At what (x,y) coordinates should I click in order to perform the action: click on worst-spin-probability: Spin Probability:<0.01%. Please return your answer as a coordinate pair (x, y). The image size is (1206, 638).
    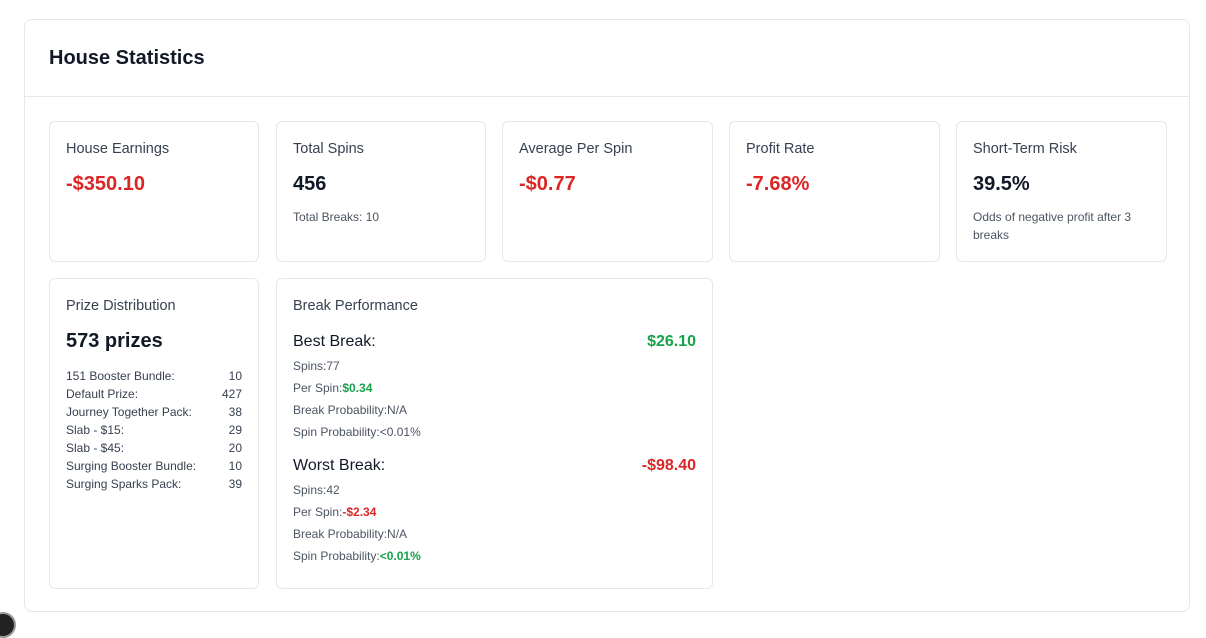
    Looking at the image, I should click on (494, 556).